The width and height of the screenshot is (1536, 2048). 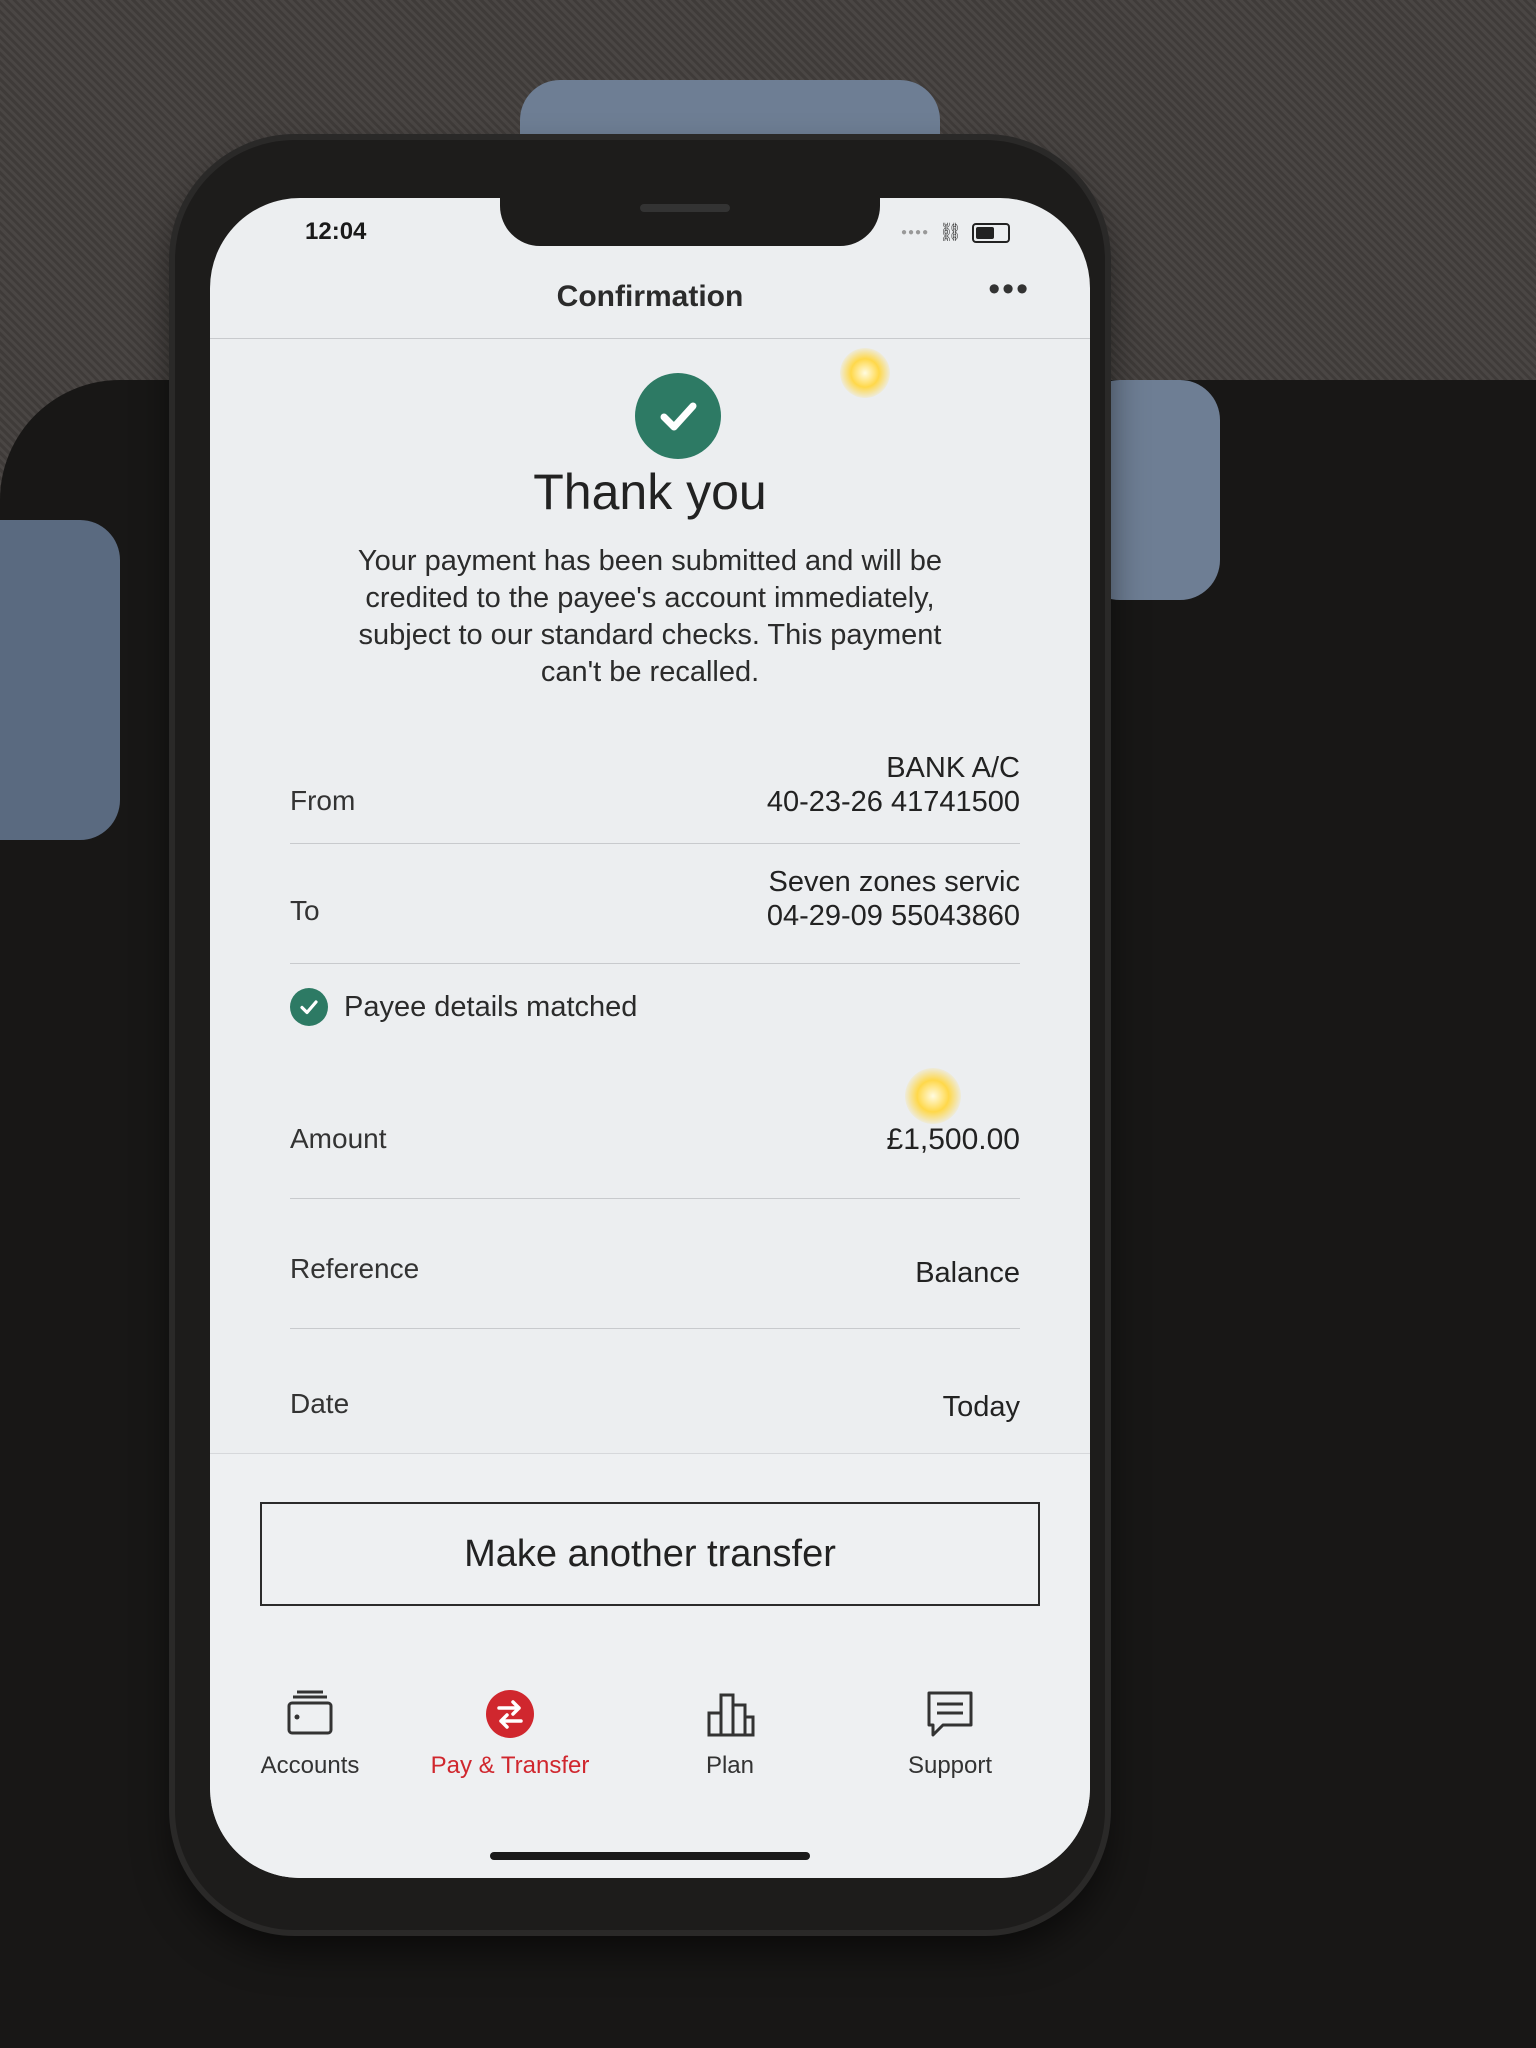 I want to click on status-time: 12:04, so click(x=336, y=231).